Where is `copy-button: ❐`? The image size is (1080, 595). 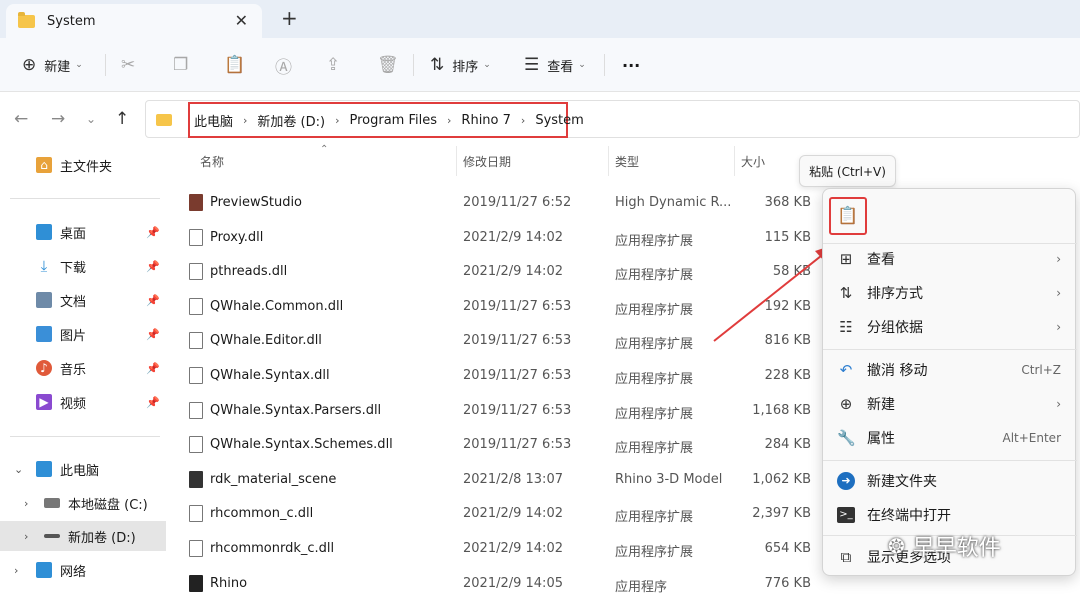 copy-button: ❐ is located at coordinates (180, 65).